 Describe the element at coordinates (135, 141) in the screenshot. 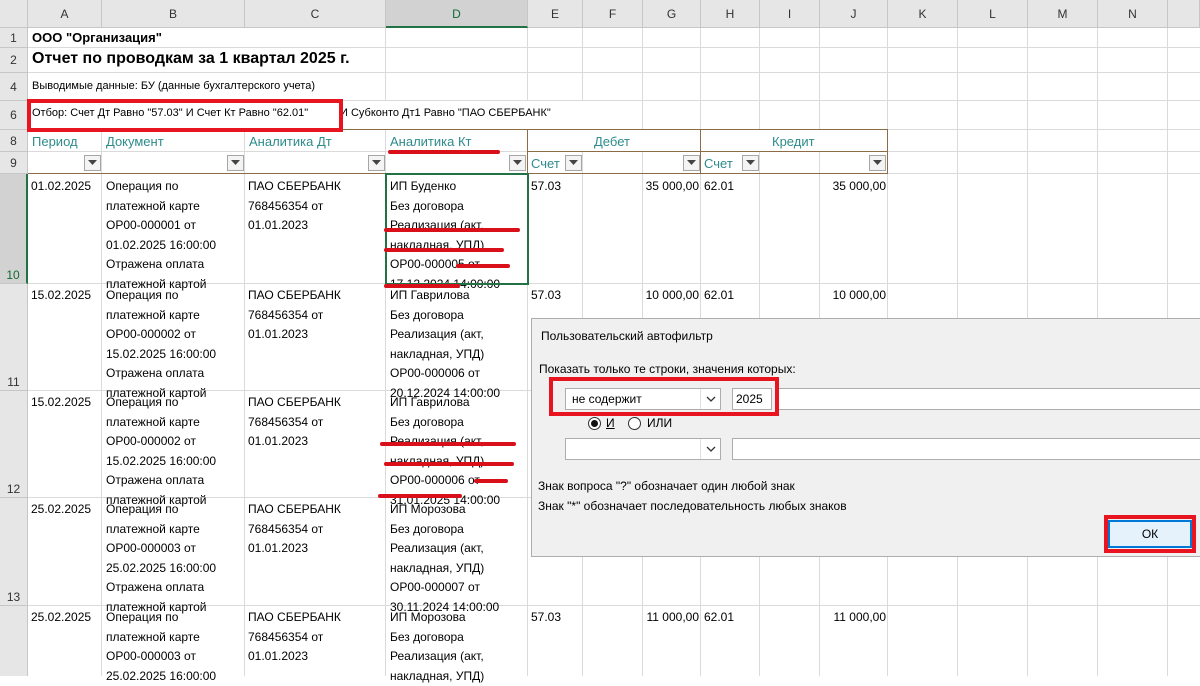

I see `header-document: Документ` at that location.